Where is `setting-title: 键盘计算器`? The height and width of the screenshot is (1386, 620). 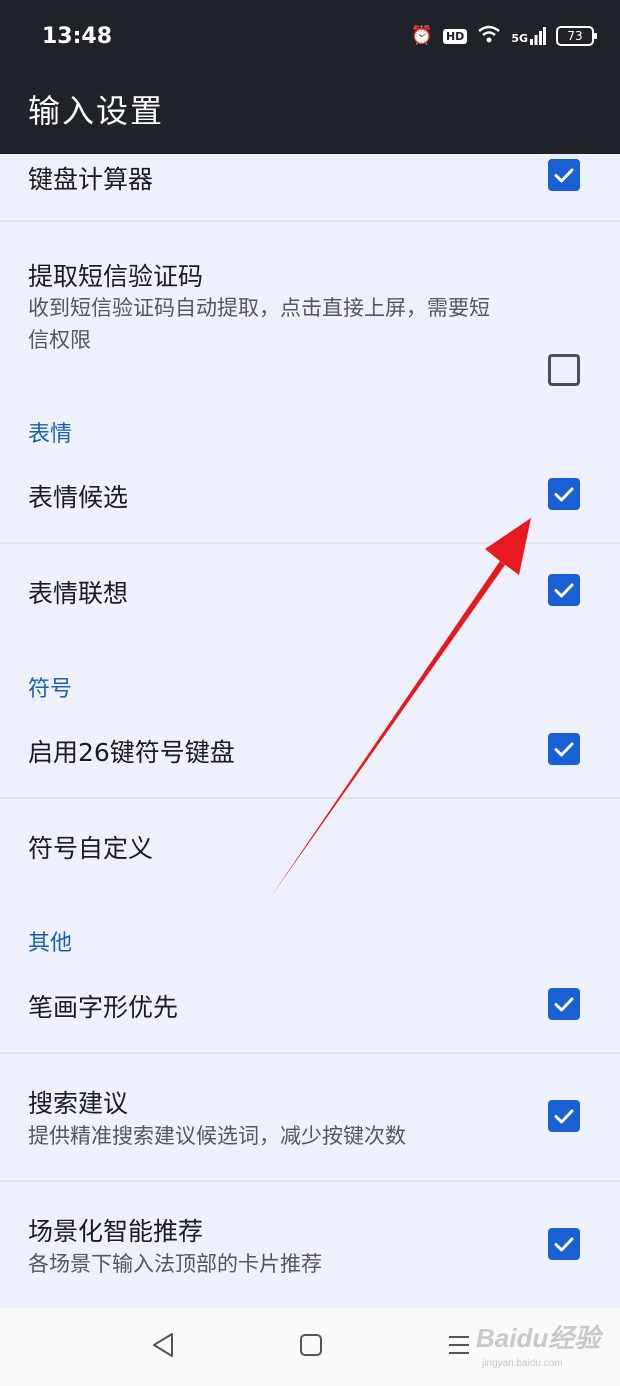
setting-title: 键盘计算器 is located at coordinates (91, 179).